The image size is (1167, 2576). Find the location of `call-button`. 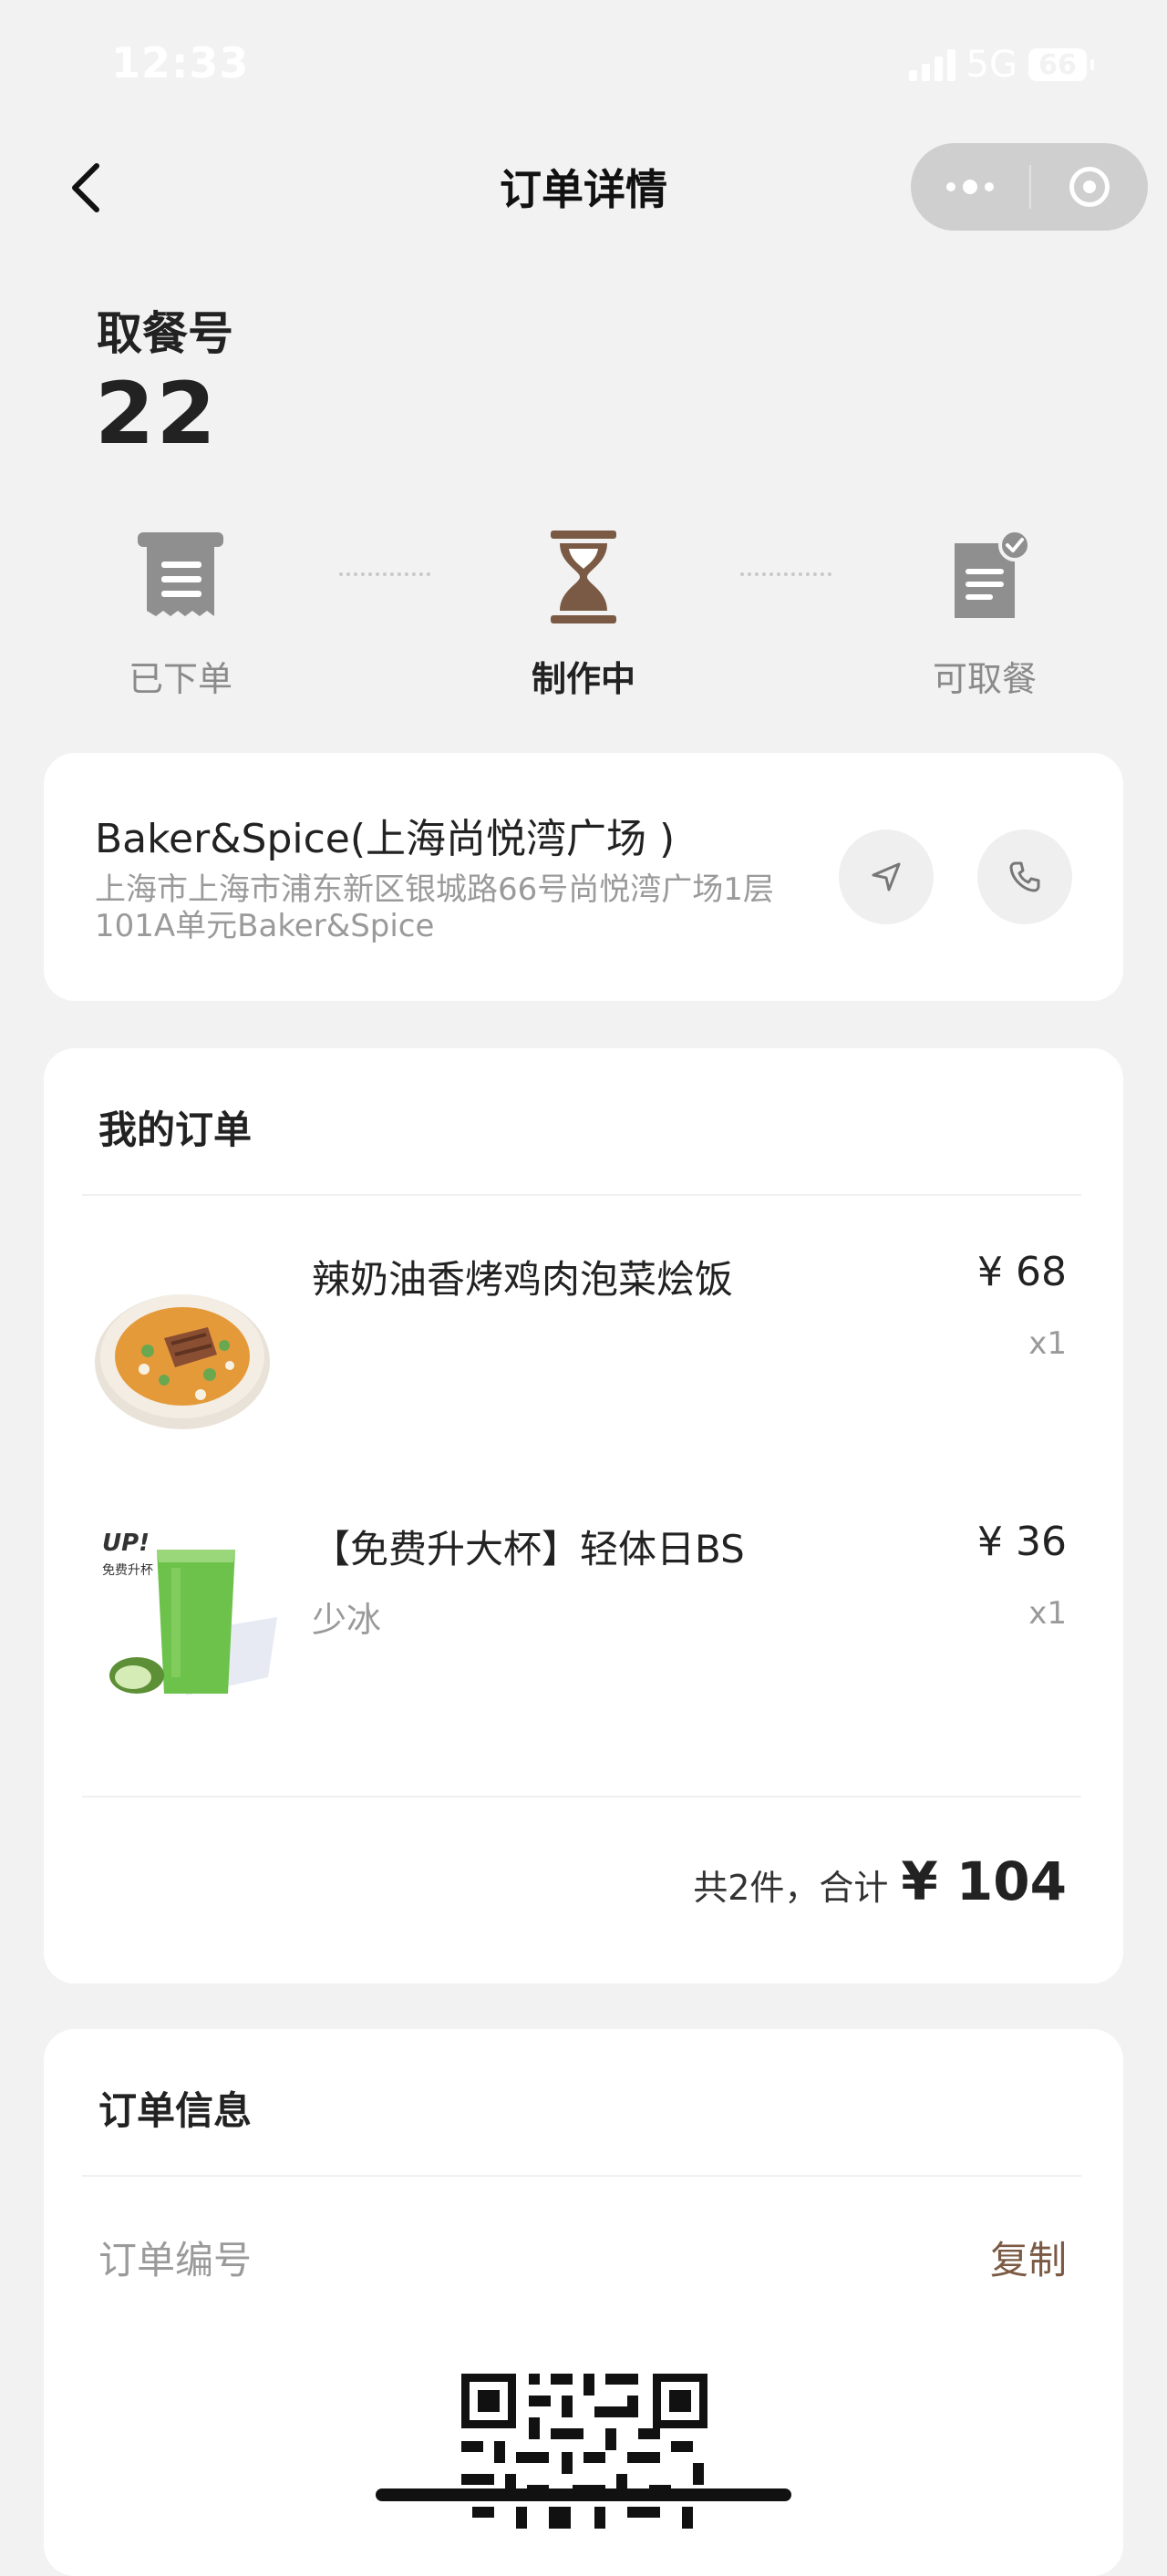

call-button is located at coordinates (1024, 876).